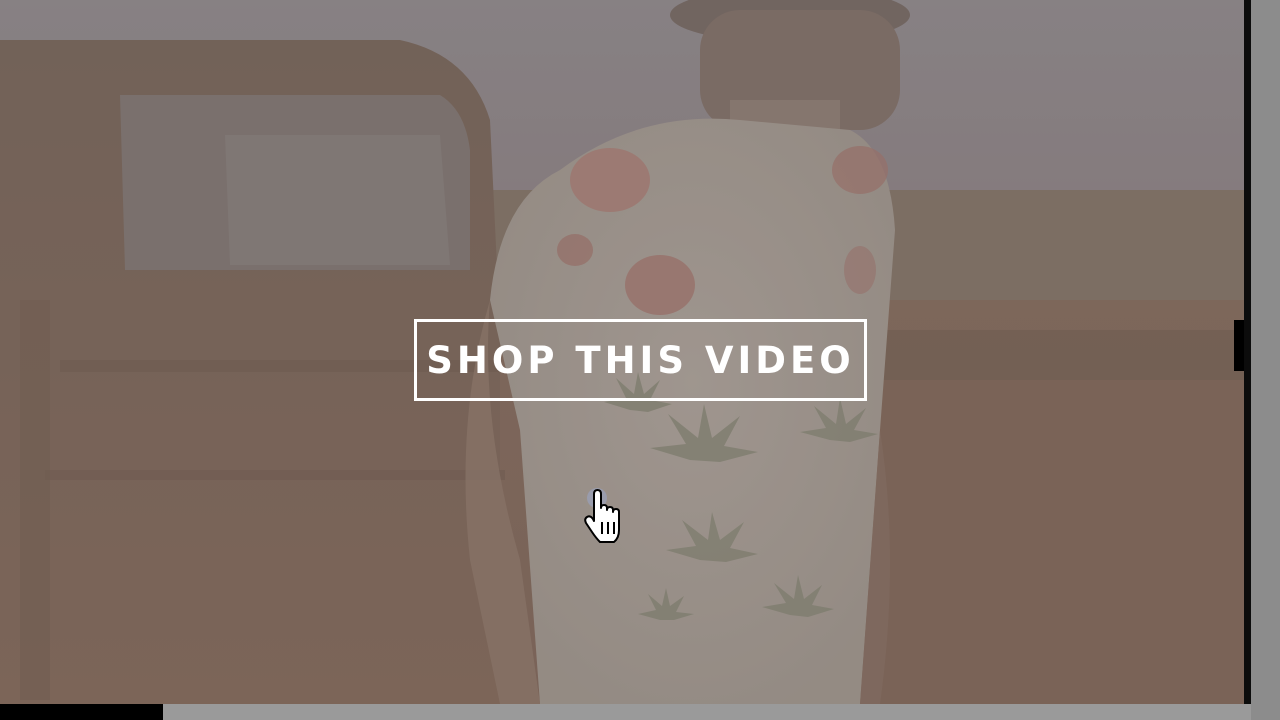 Image resolution: width=1280 pixels, height=720 pixels. Describe the element at coordinates (1239, 345) in the screenshot. I see `side-scroll-handle` at that location.